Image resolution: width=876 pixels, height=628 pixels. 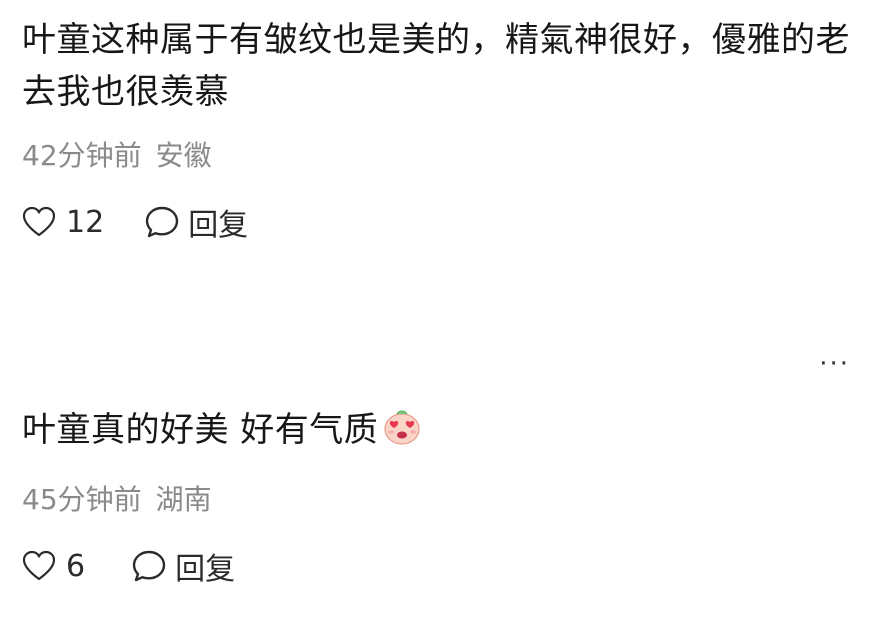 I want to click on like-button: 12, so click(x=63, y=222).